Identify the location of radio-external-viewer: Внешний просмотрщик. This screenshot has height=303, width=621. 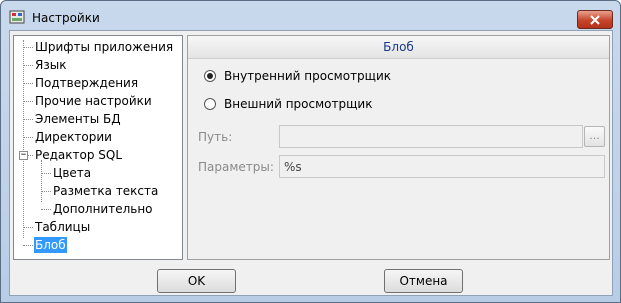
(288, 104).